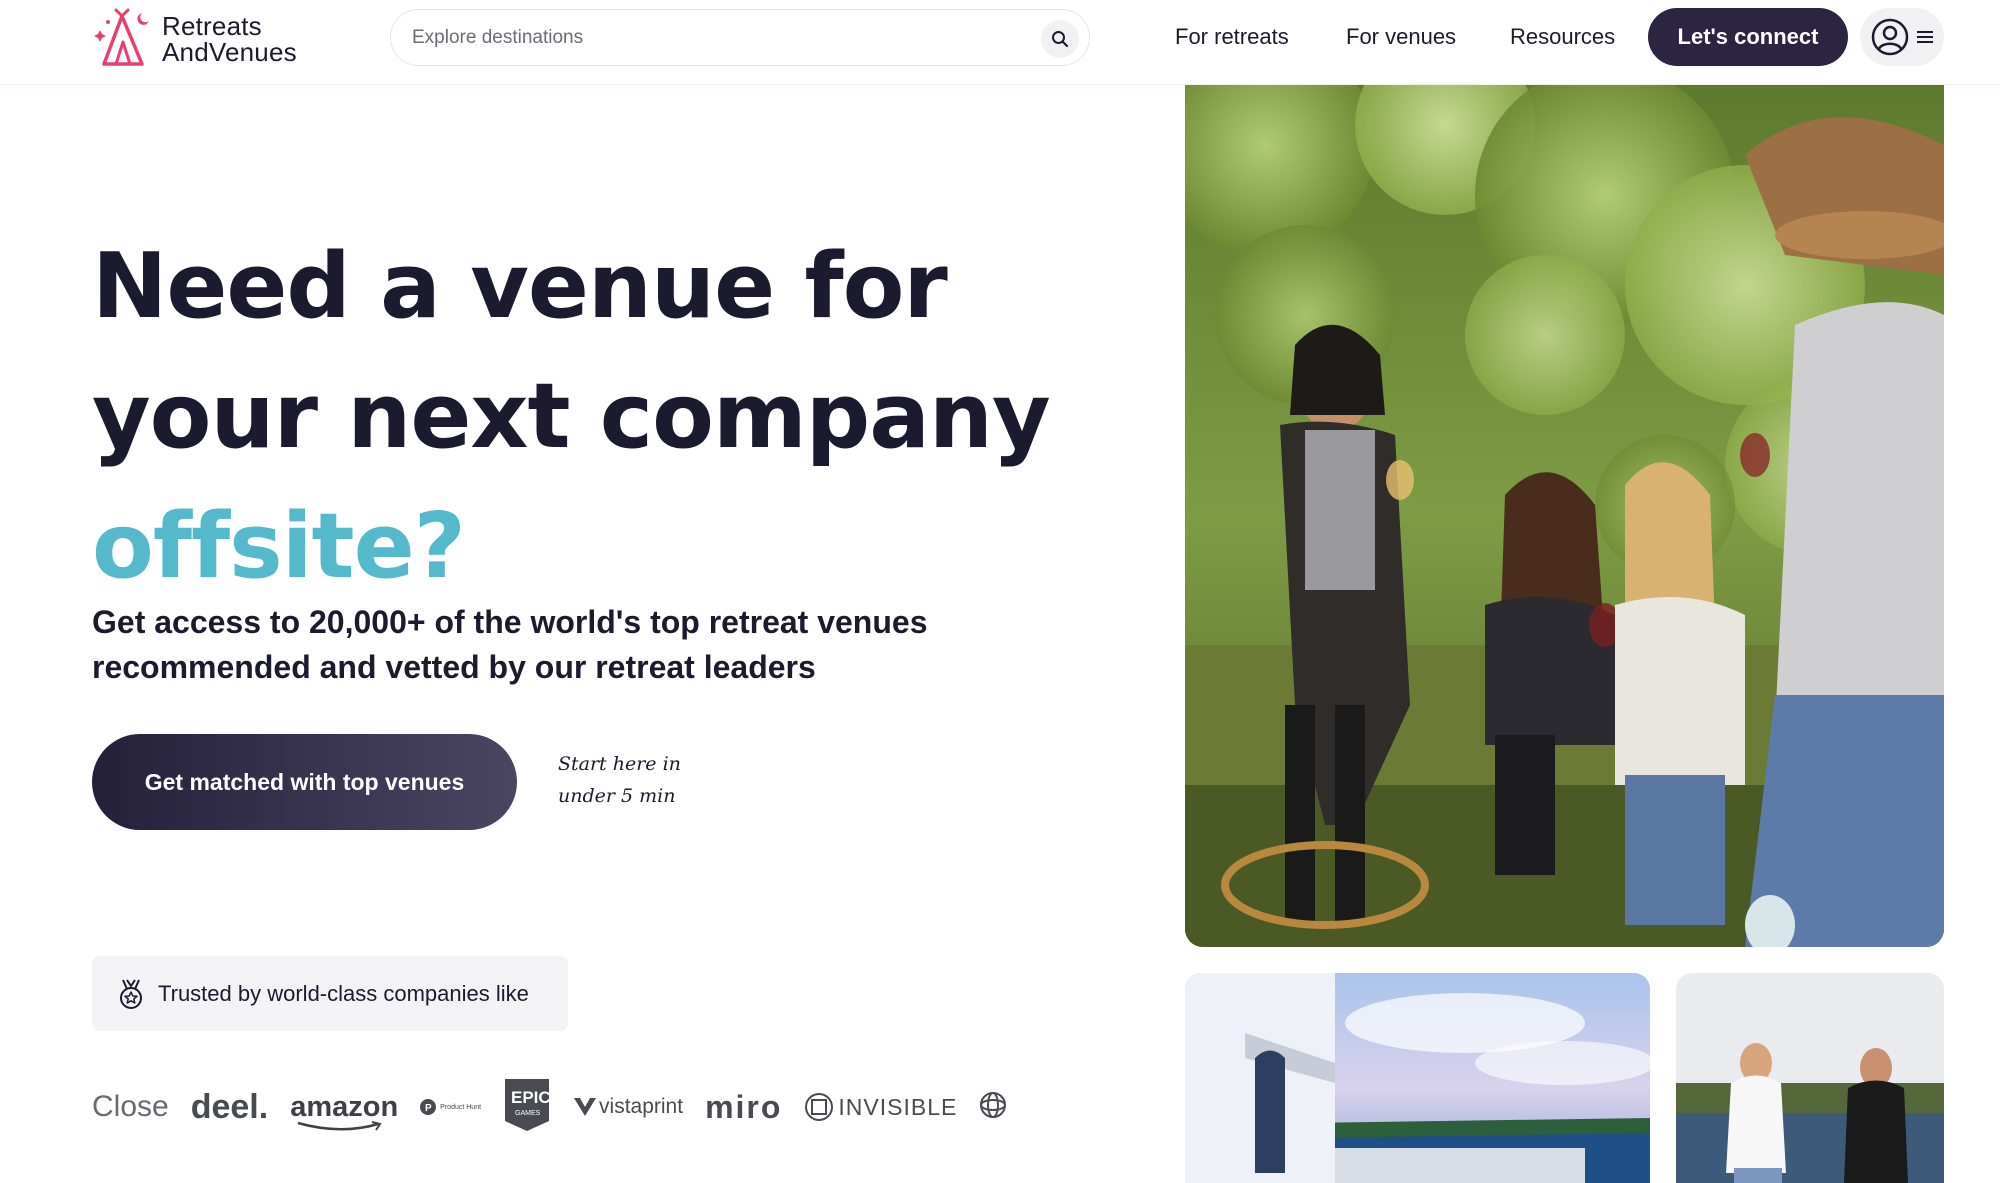  I want to click on logo-deel: deel., so click(229, 1106).